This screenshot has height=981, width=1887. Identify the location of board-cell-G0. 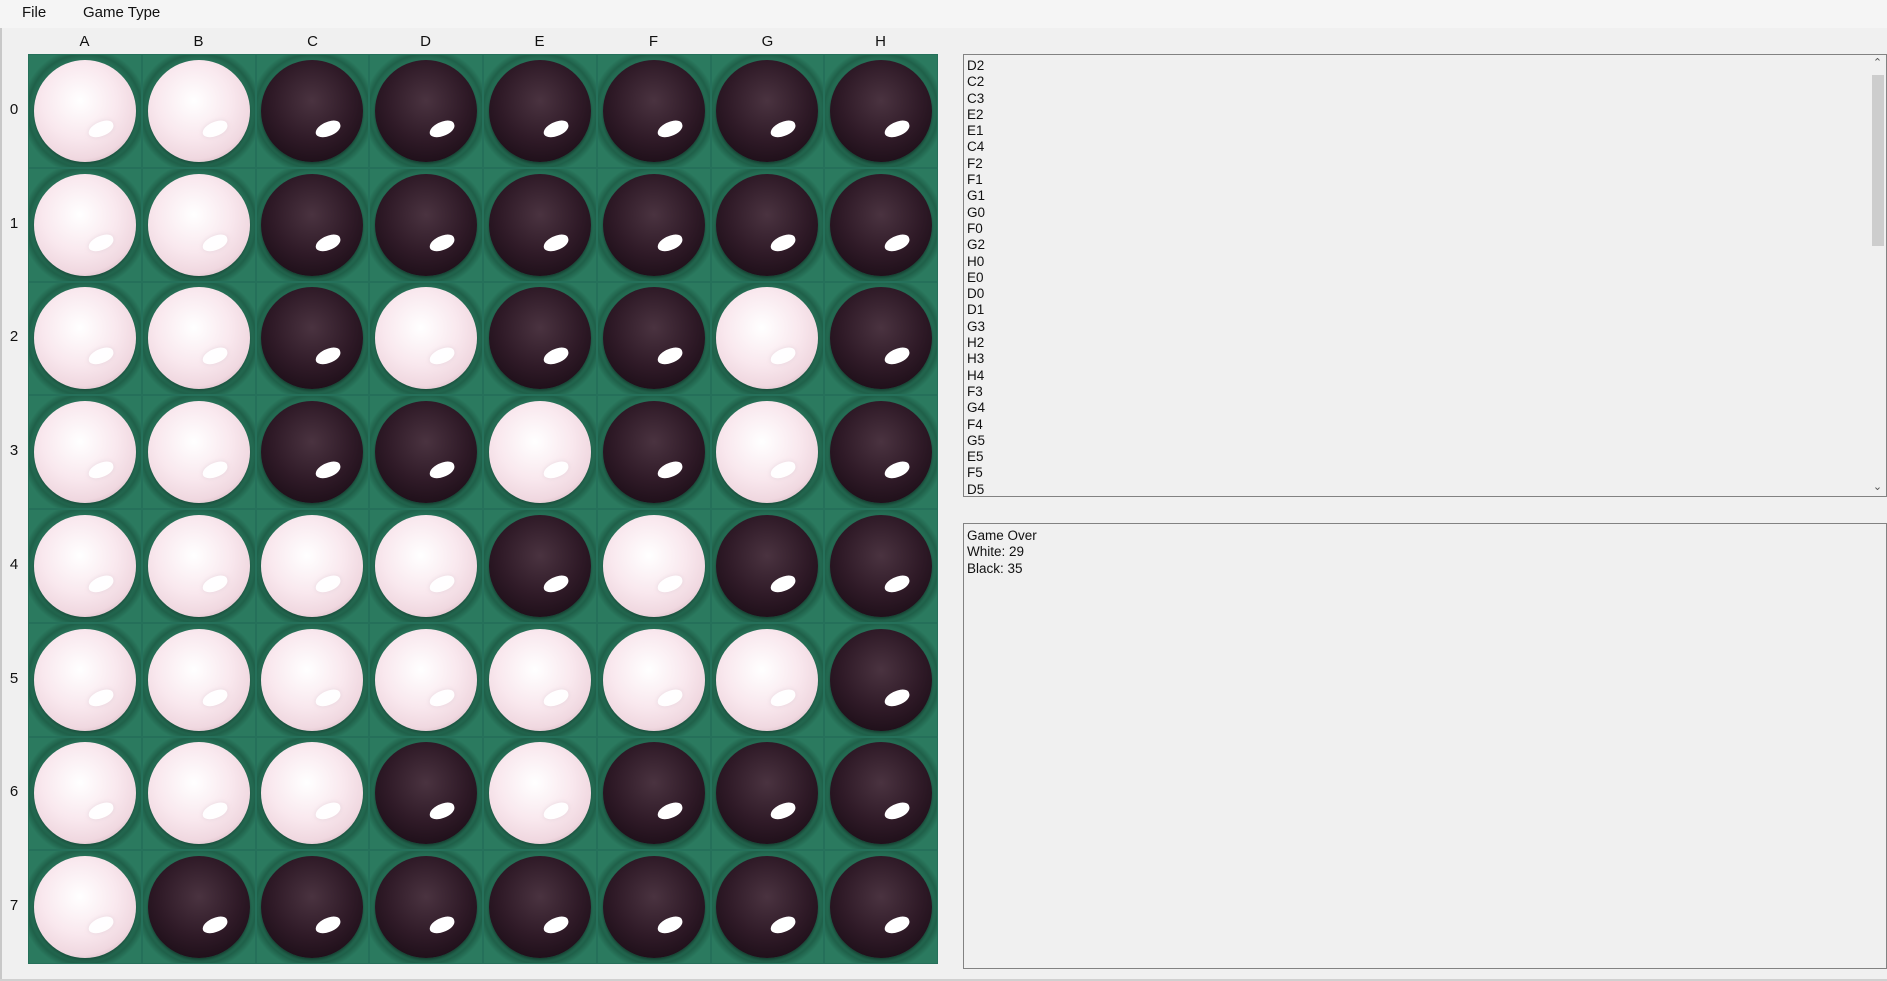
(767, 111).